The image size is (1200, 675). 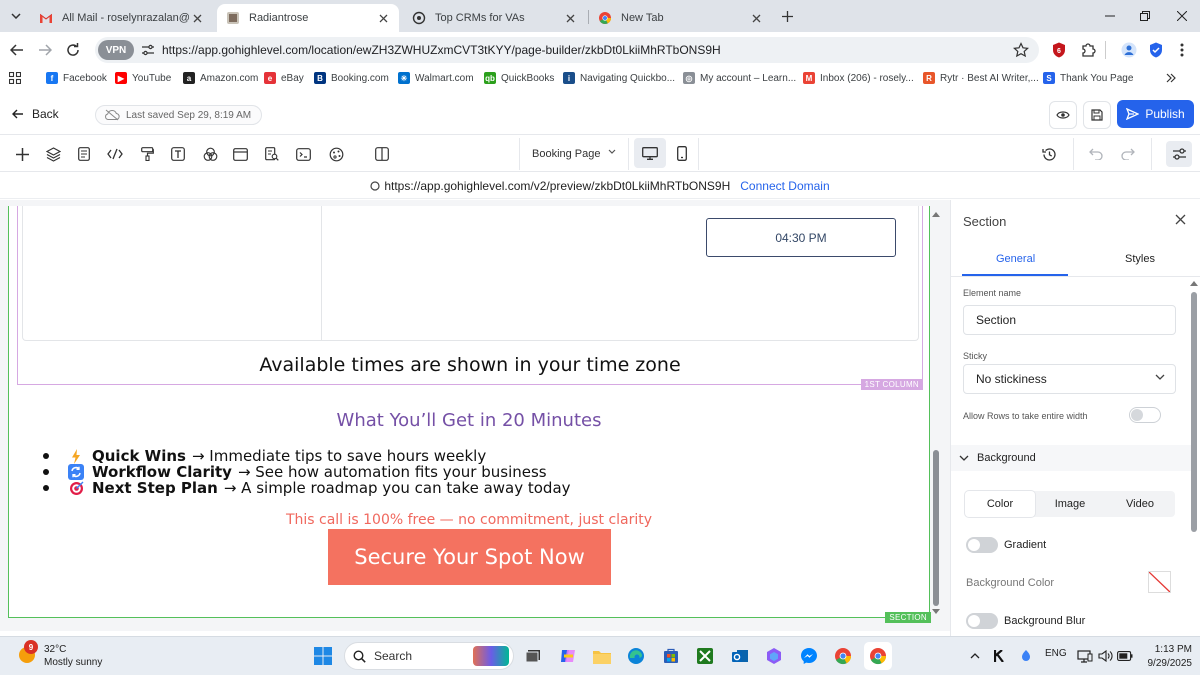 I want to click on bookmark-item: B Booking.com, so click(x=351, y=78).